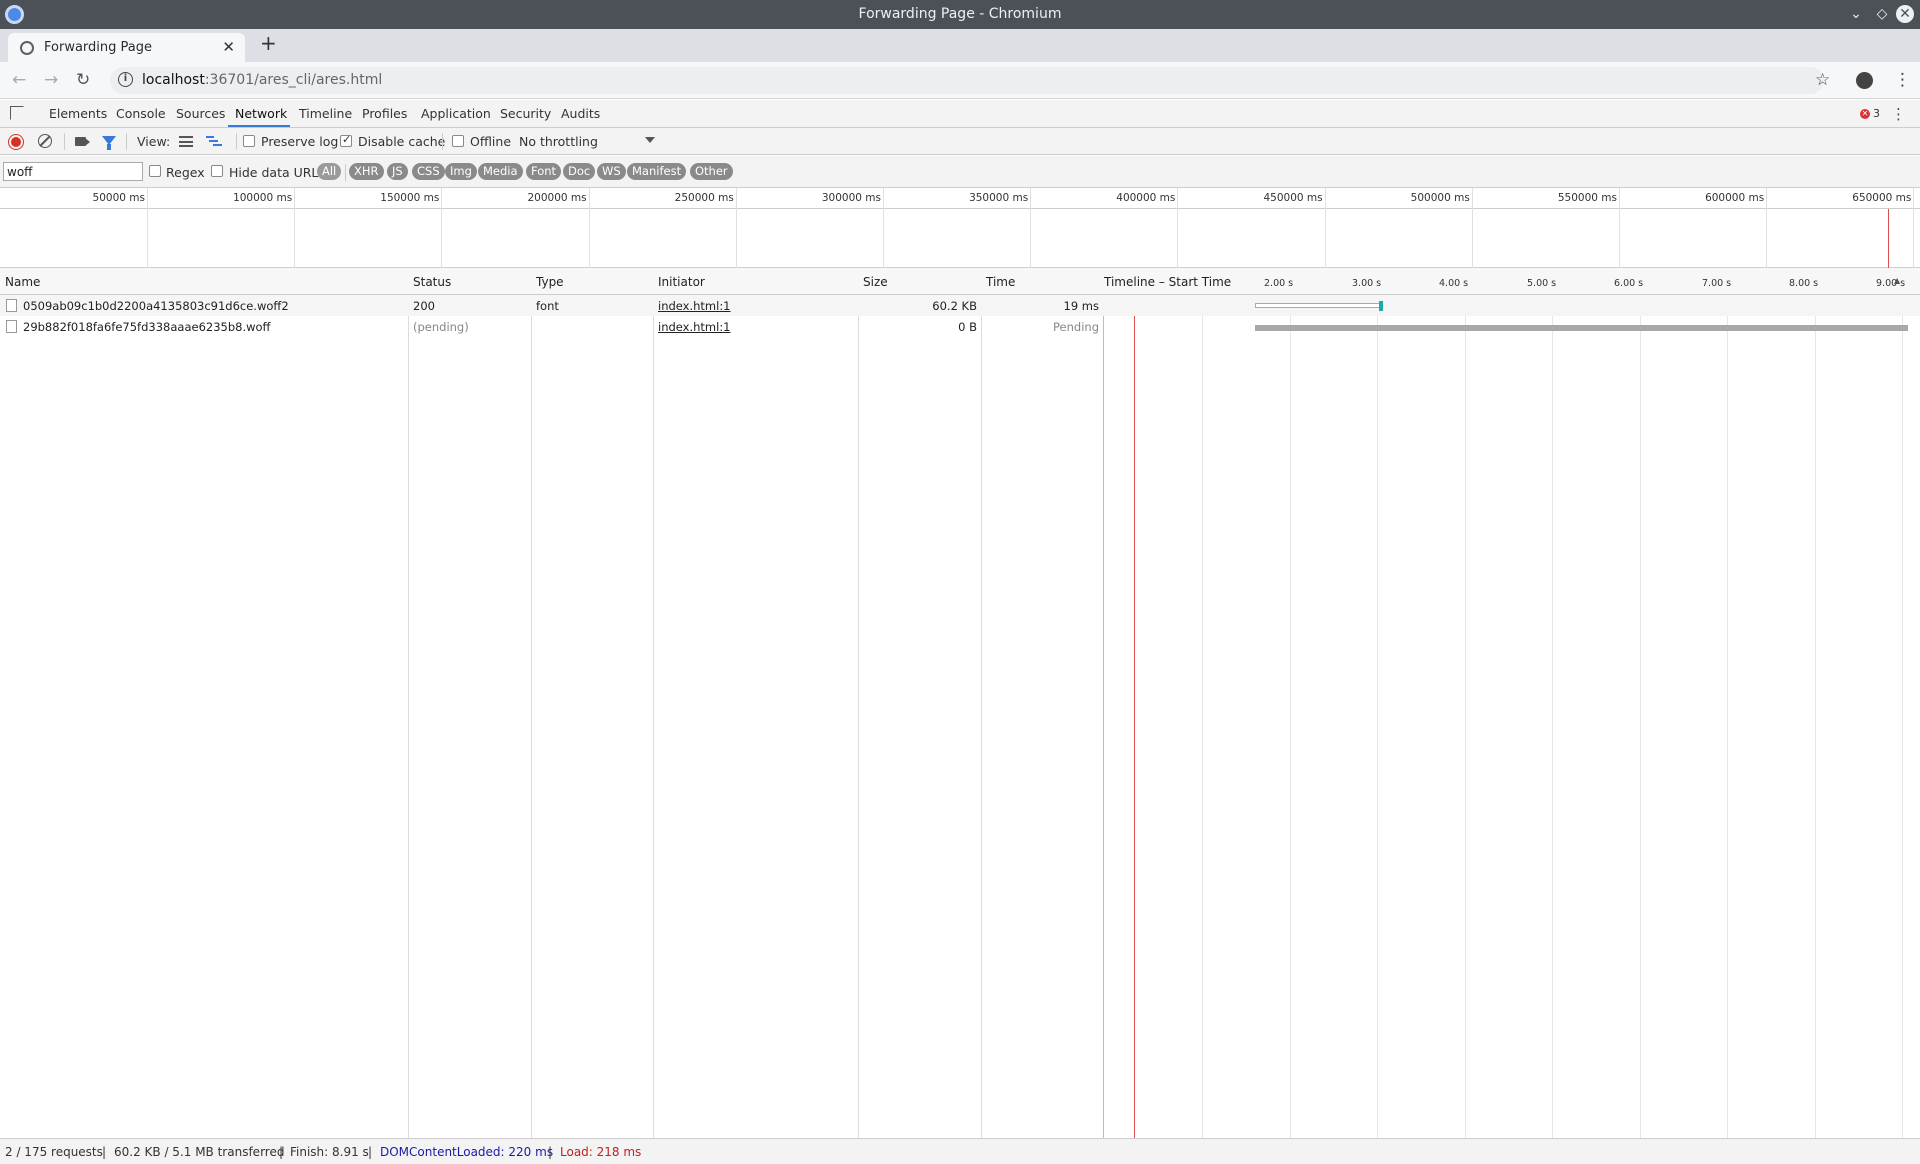  What do you see at coordinates (73, 171) in the screenshot?
I see `filter-input` at bounding box center [73, 171].